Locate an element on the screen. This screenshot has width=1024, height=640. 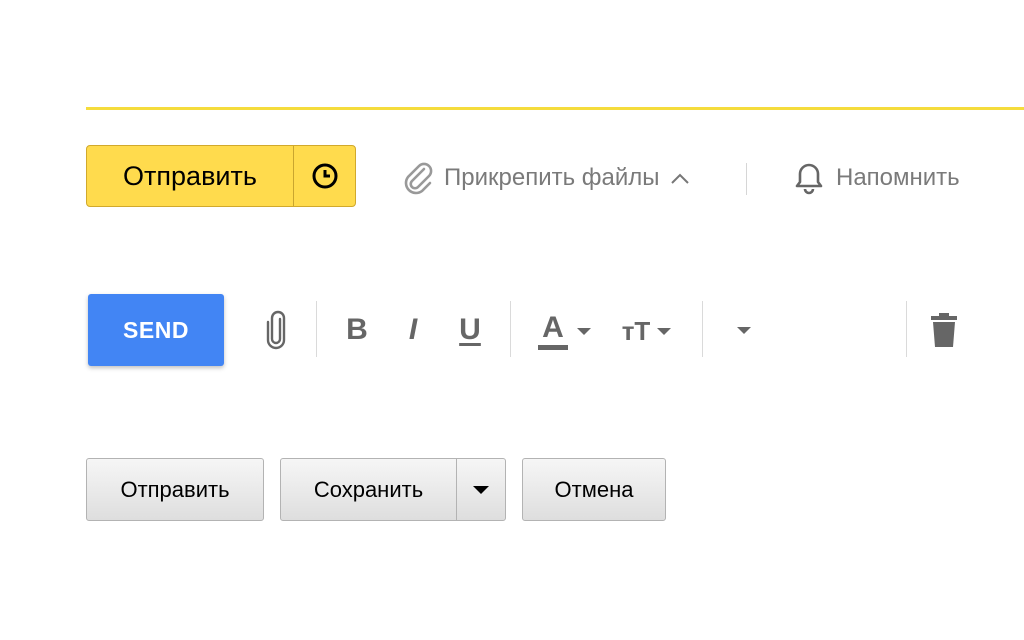
attach-files-label: Прикрепить файлы is located at coordinates (552, 177).